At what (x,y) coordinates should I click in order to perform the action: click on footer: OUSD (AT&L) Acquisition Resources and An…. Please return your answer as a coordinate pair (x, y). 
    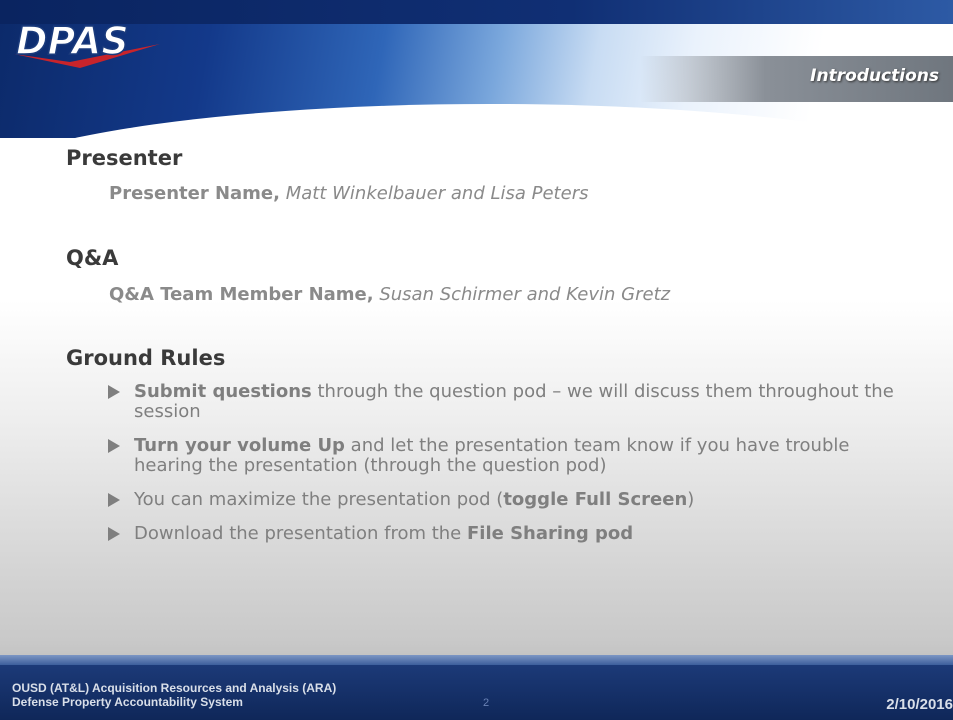
    Looking at the image, I should click on (476, 692).